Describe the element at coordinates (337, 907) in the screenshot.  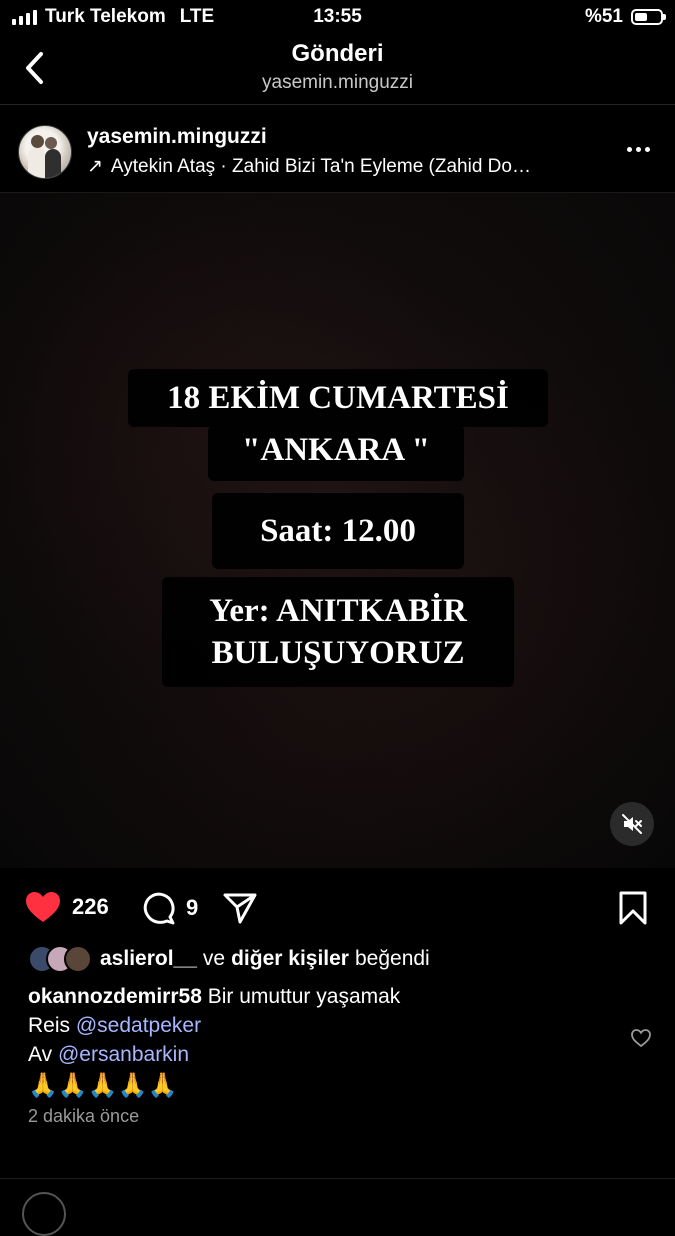
I see `action-bar: 226 9` at that location.